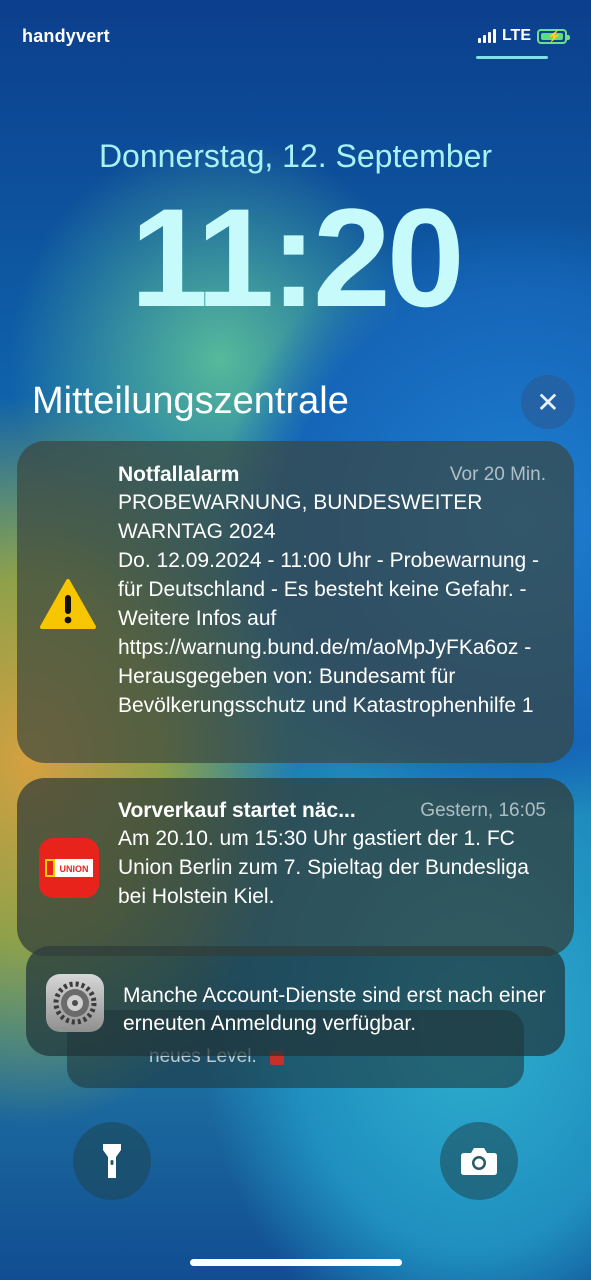 This screenshot has width=591, height=1280. I want to click on status-icons: LTE ⚡, so click(523, 36).